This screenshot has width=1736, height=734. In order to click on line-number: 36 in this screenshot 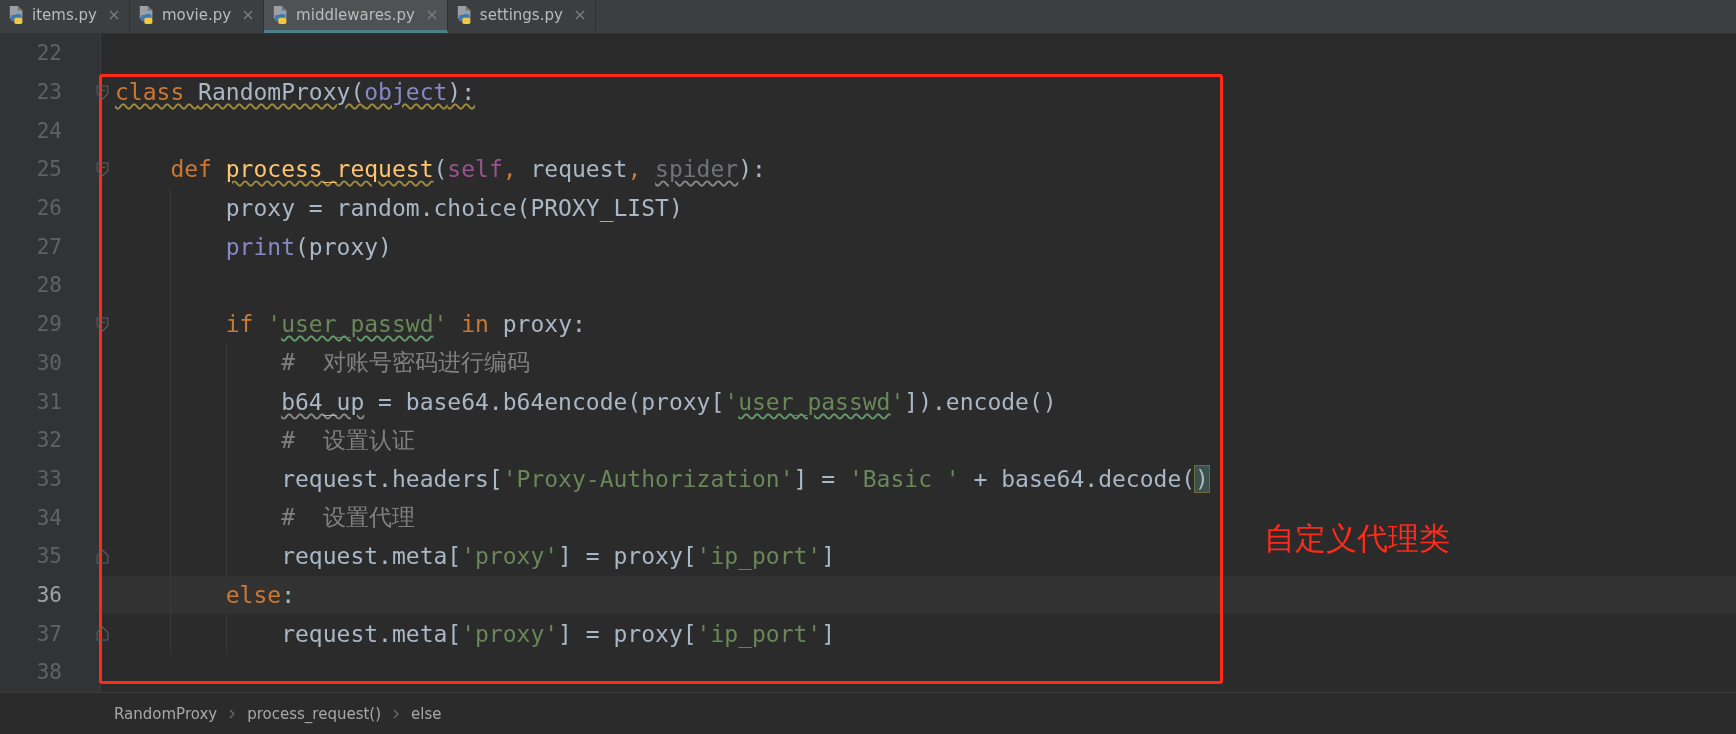, I will do `click(48, 594)`.